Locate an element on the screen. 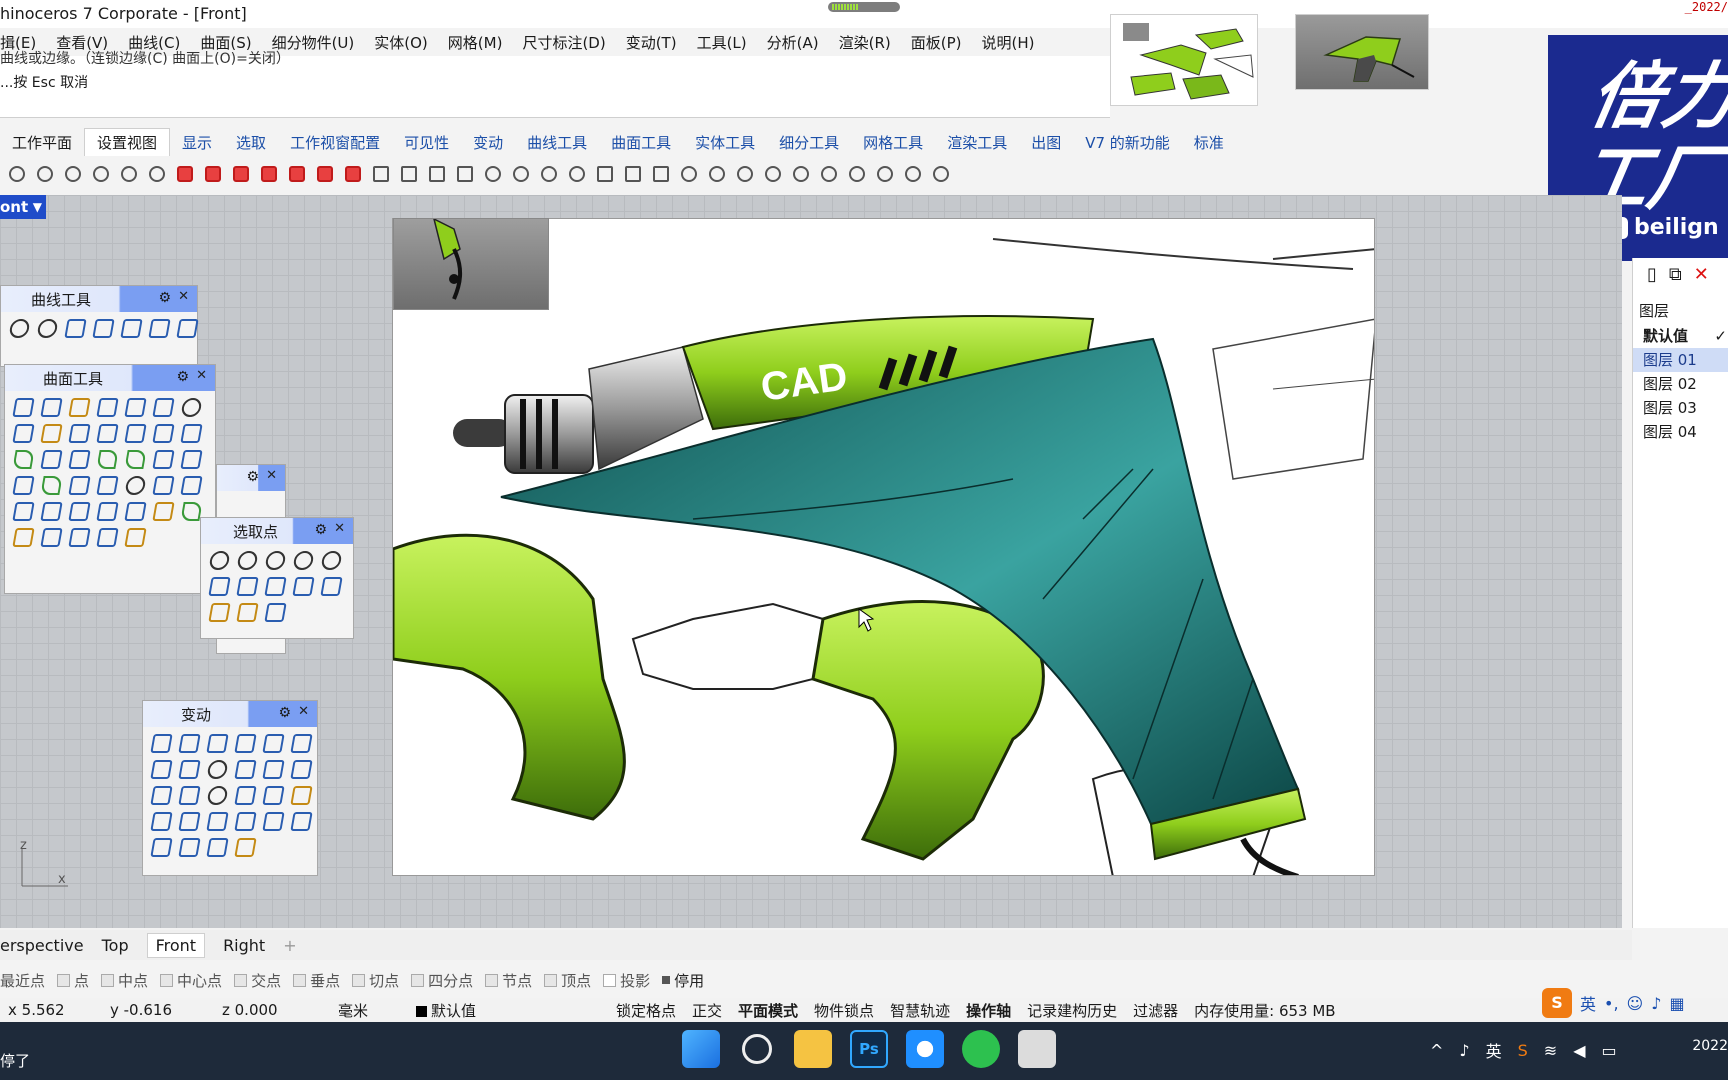 Image resolution: width=1728 pixels, height=1080 pixels. chevron-up-icon: ^ is located at coordinates (1436, 1050).